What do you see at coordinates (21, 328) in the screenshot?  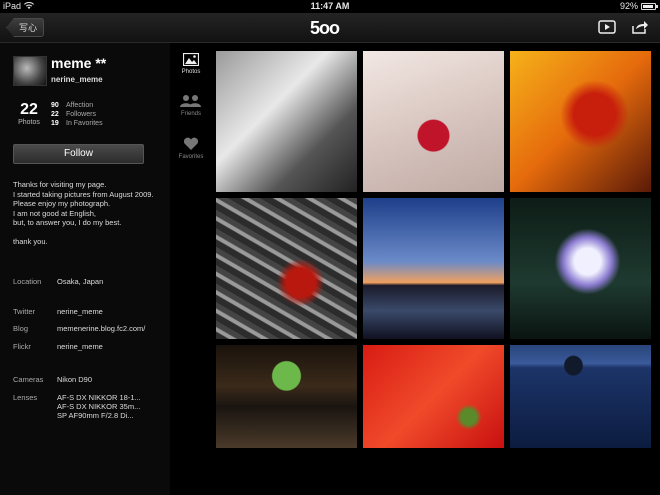 I see `blog-label: Blog` at bounding box center [21, 328].